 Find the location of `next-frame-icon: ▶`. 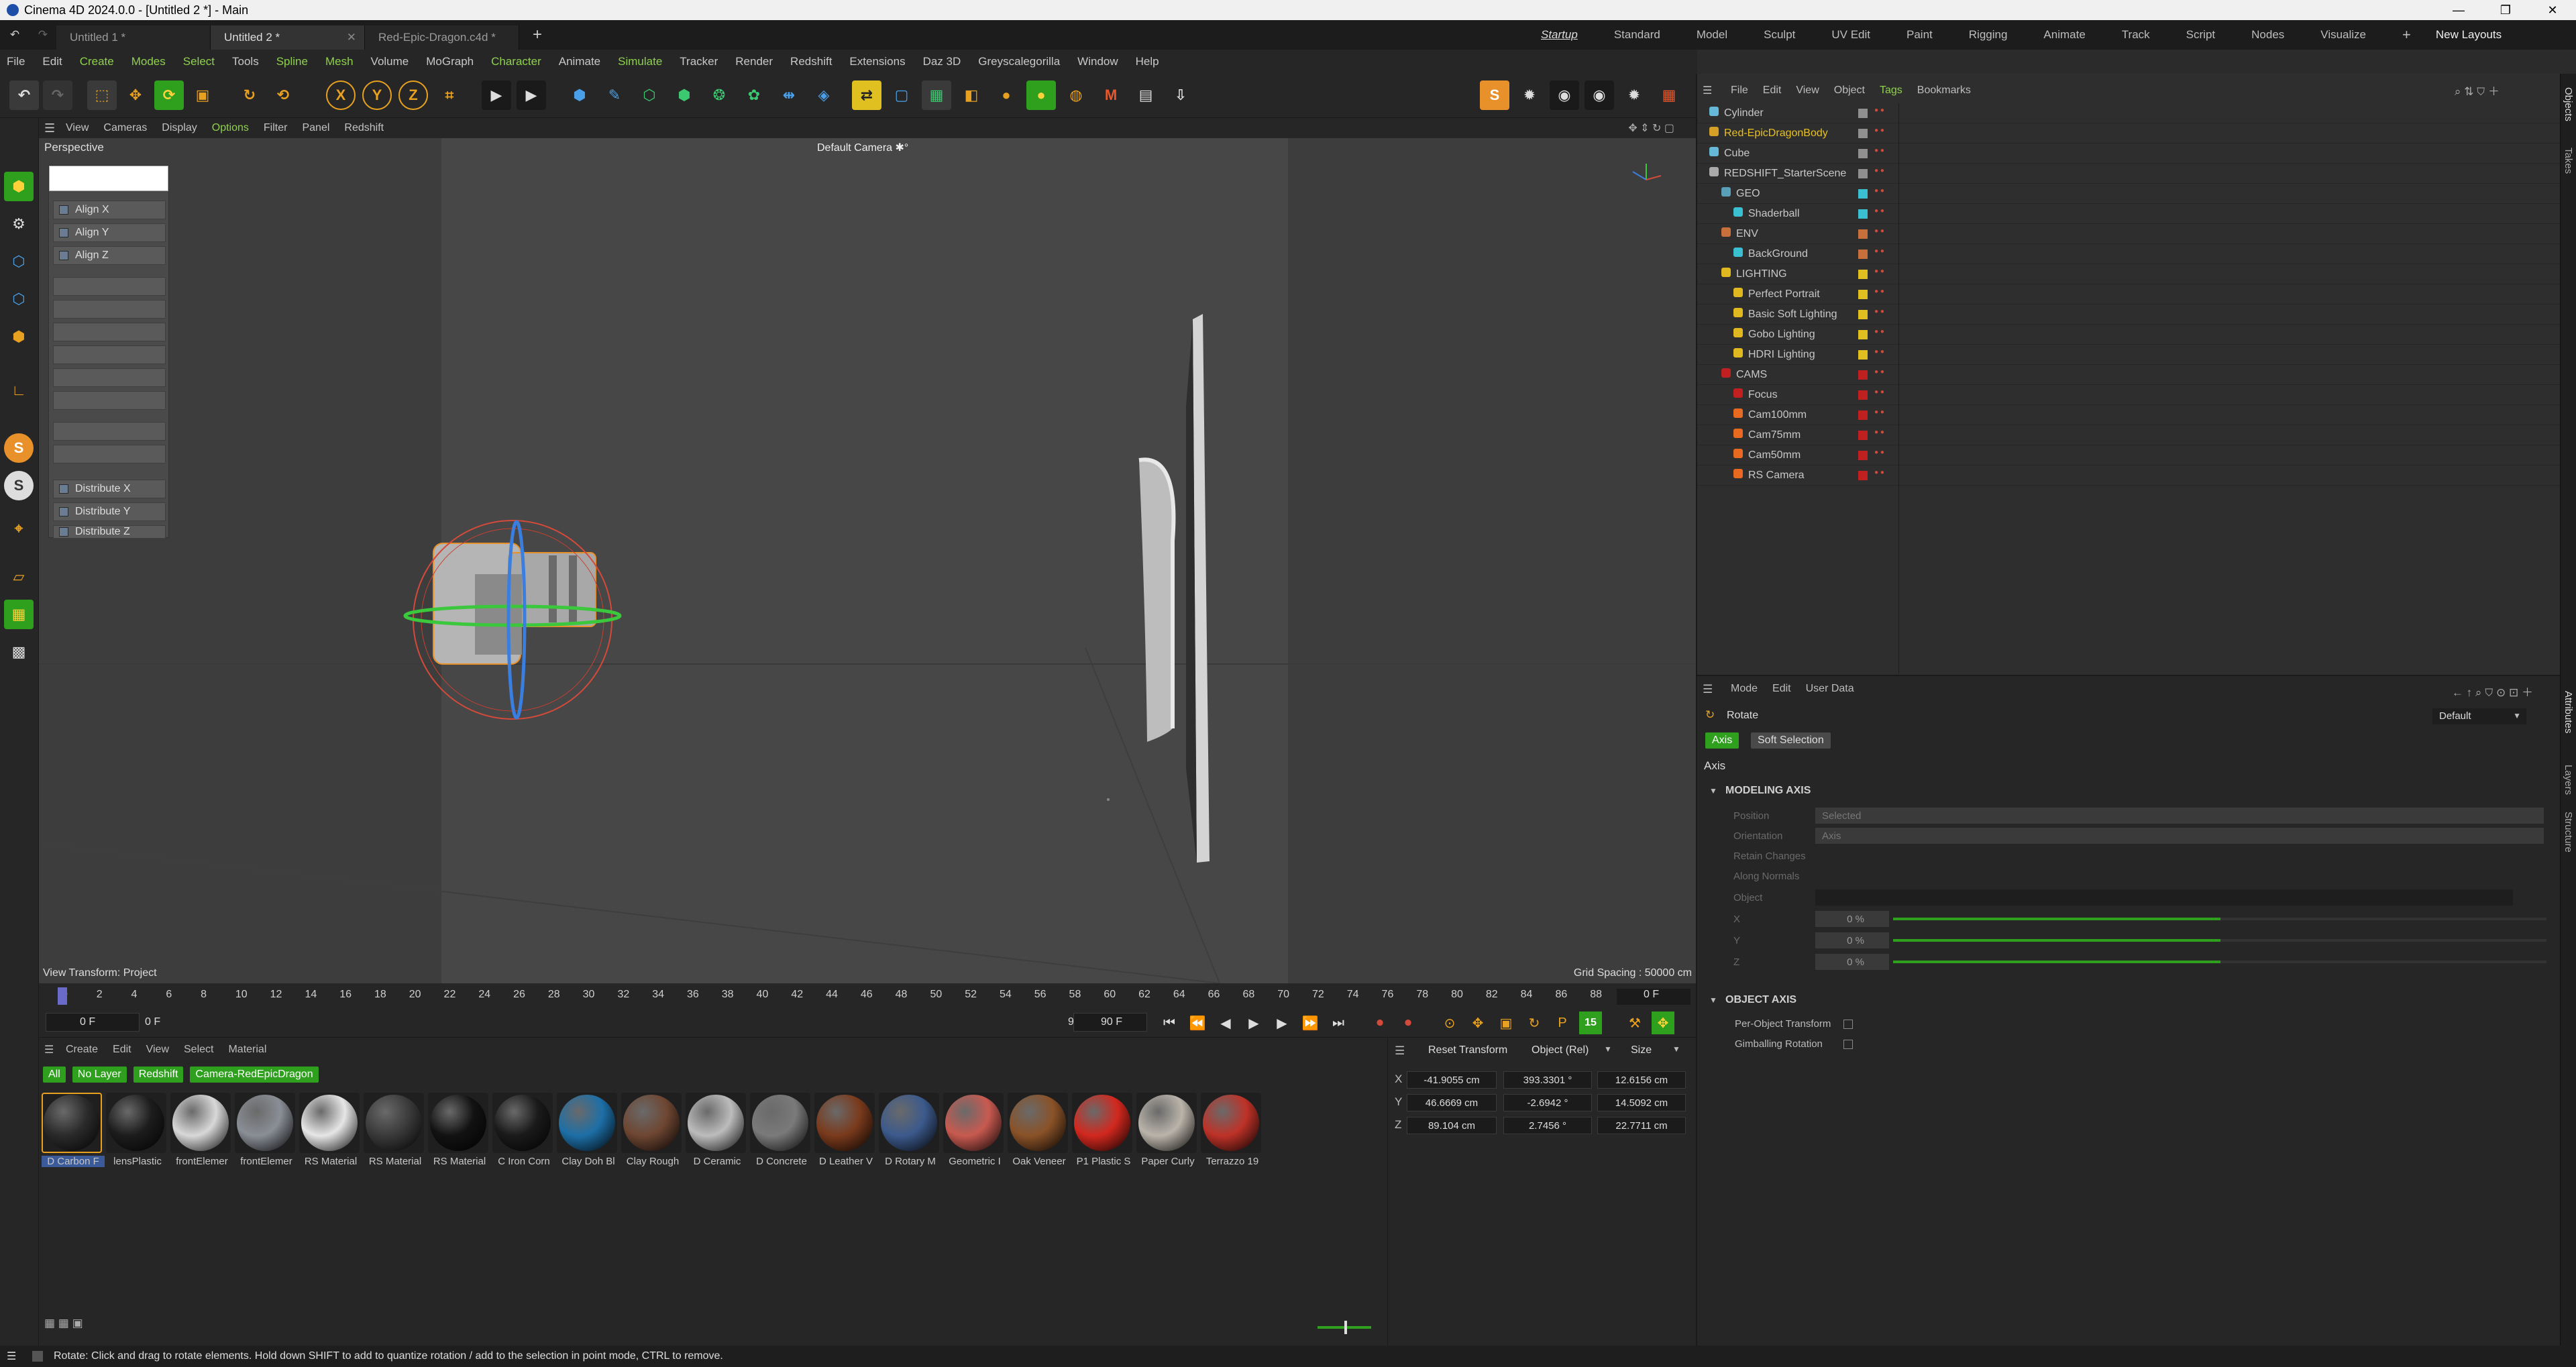

next-frame-icon: ▶ is located at coordinates (1282, 1022).